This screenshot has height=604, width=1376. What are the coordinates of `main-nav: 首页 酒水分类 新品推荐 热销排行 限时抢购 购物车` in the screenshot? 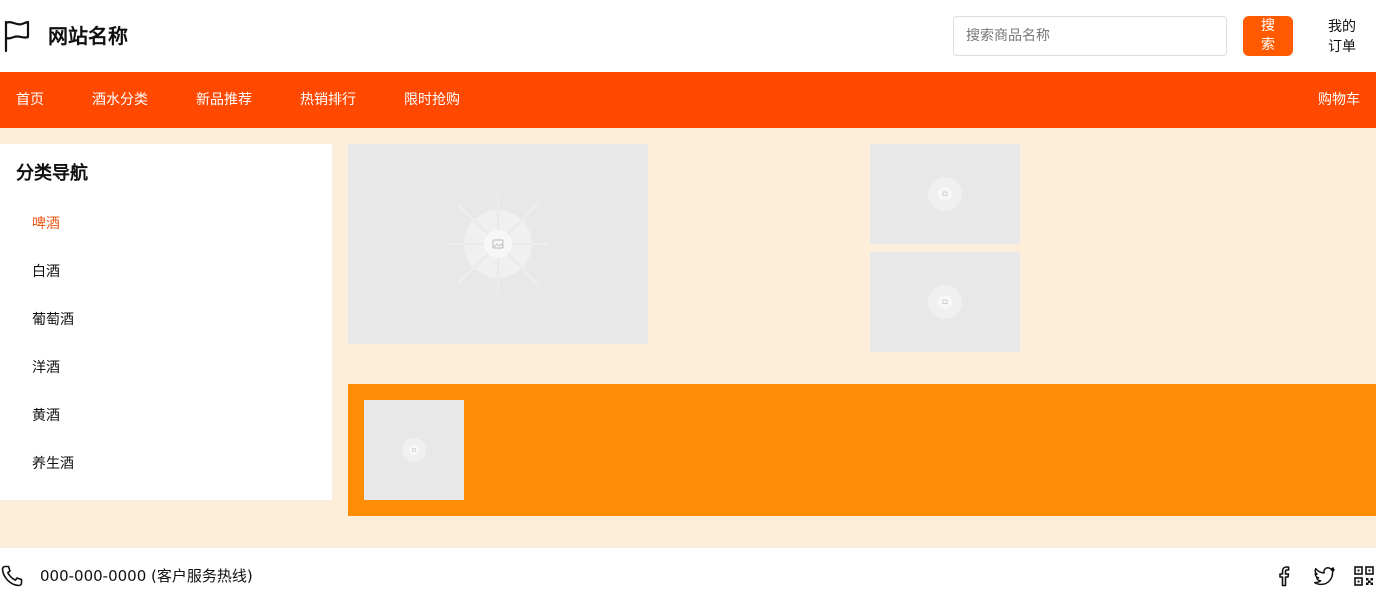 It's located at (688, 100).